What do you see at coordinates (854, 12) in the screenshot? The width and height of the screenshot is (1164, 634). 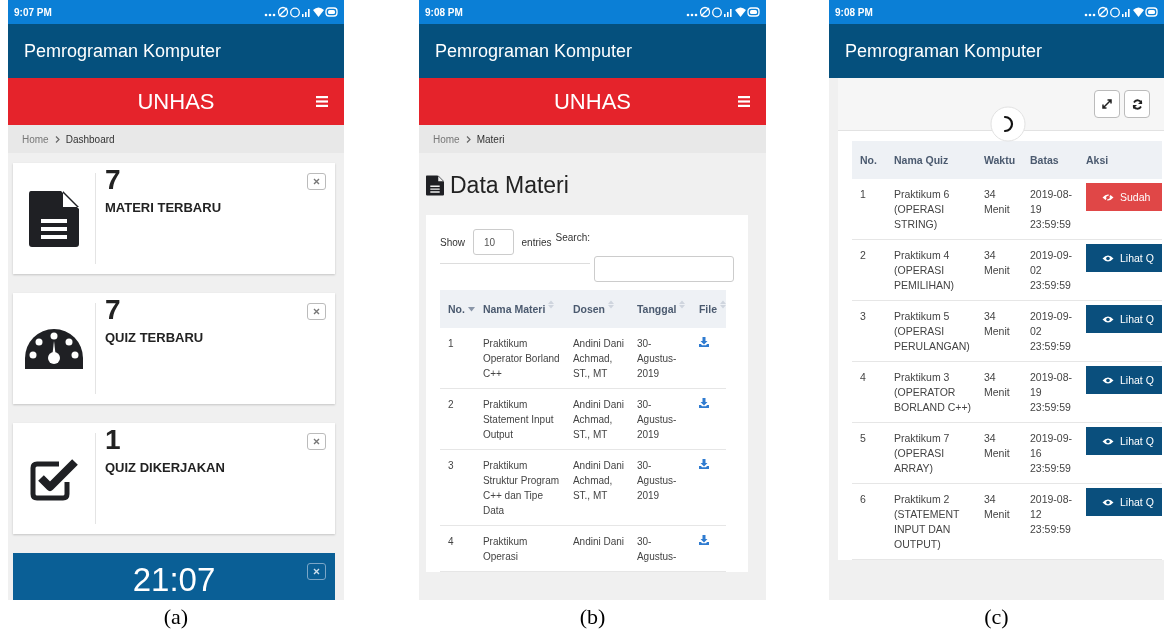 I see `status-time: 9:08 PM` at bounding box center [854, 12].